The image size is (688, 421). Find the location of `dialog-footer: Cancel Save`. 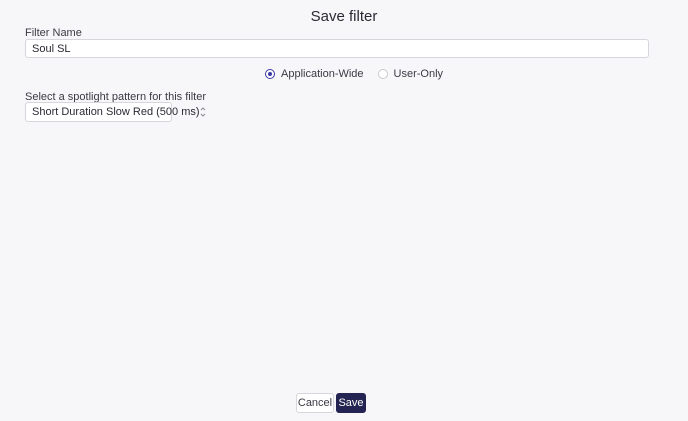

dialog-footer: Cancel Save is located at coordinates (331, 403).